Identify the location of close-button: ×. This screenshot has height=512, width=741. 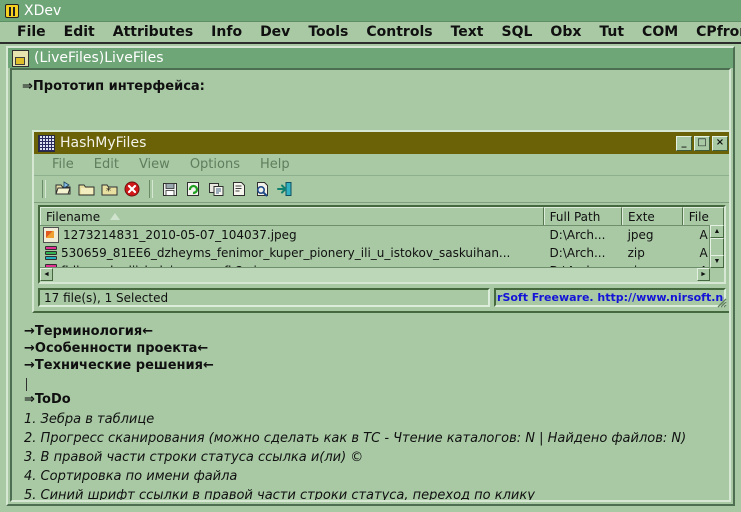
(720, 143).